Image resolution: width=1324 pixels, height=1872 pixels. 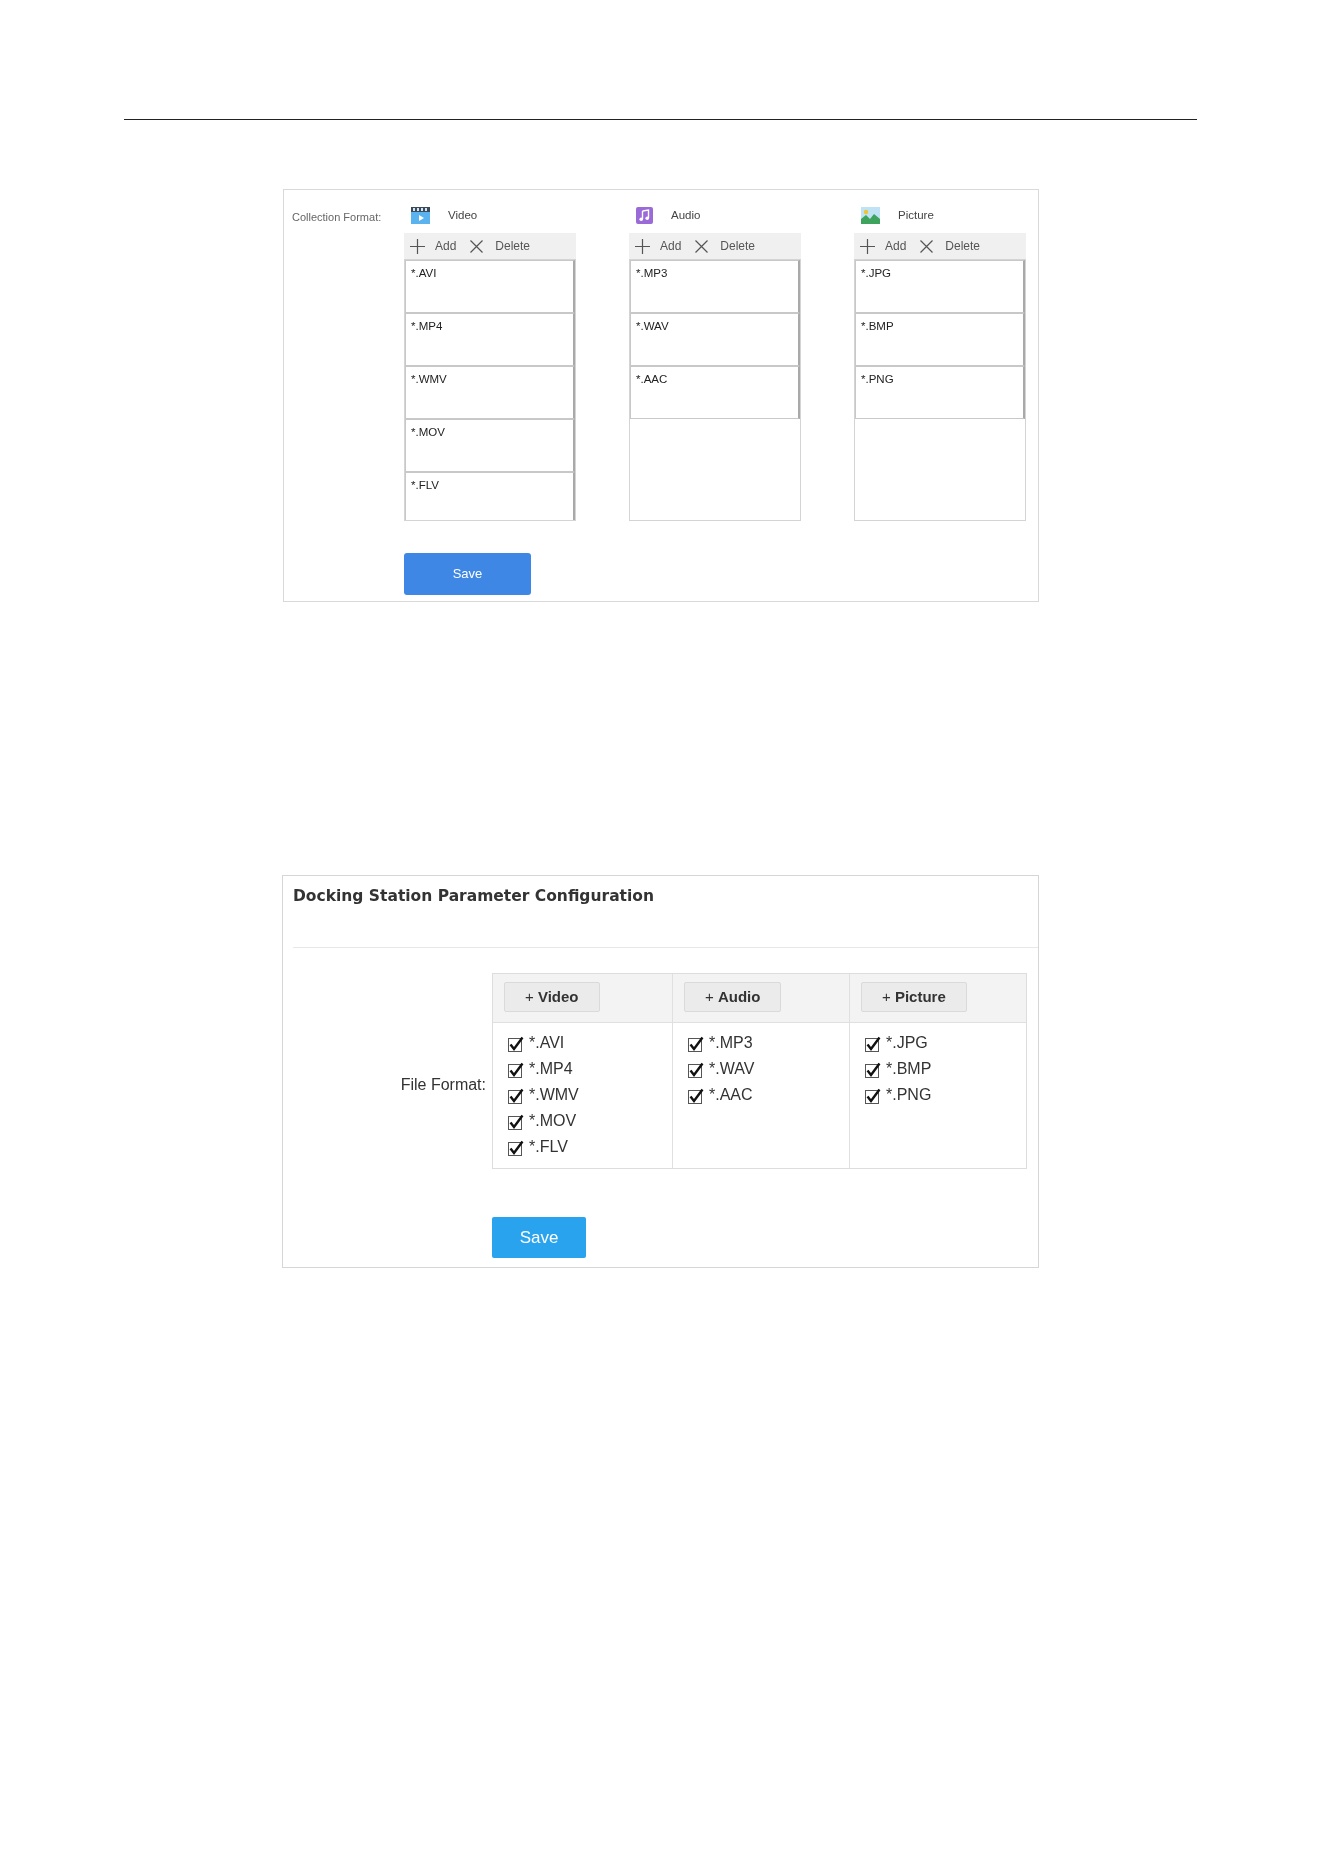 I want to click on format-list-item: *.AVI, so click(x=490, y=286).